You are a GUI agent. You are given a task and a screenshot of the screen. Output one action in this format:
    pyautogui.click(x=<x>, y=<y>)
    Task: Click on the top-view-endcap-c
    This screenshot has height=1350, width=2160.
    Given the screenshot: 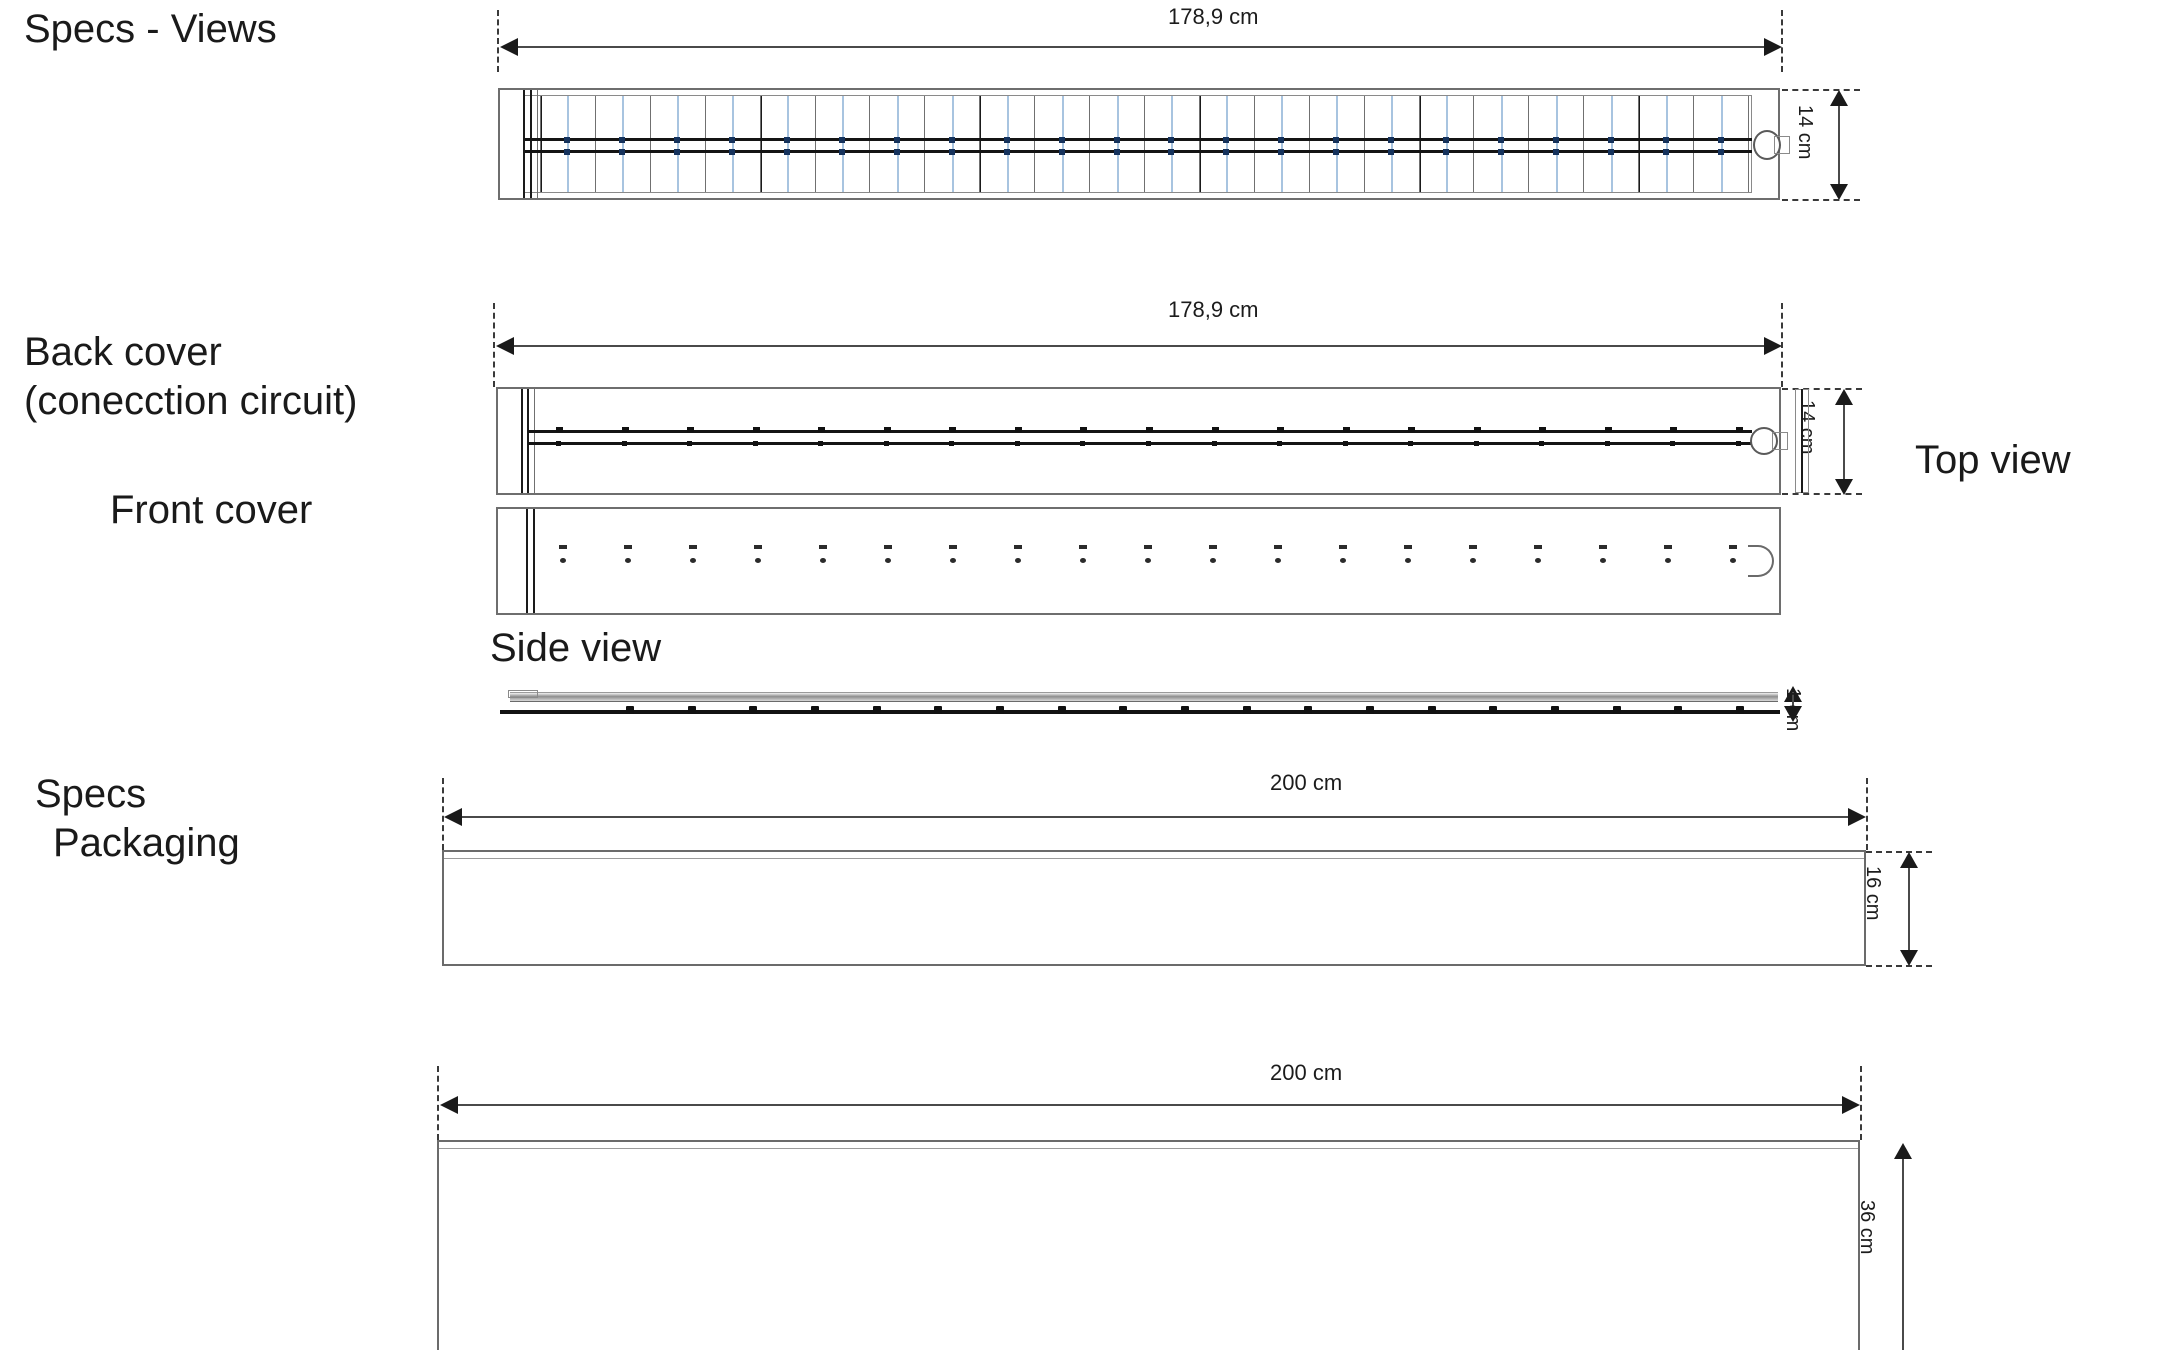 What is the action you would take?
    pyautogui.click(x=537, y=144)
    